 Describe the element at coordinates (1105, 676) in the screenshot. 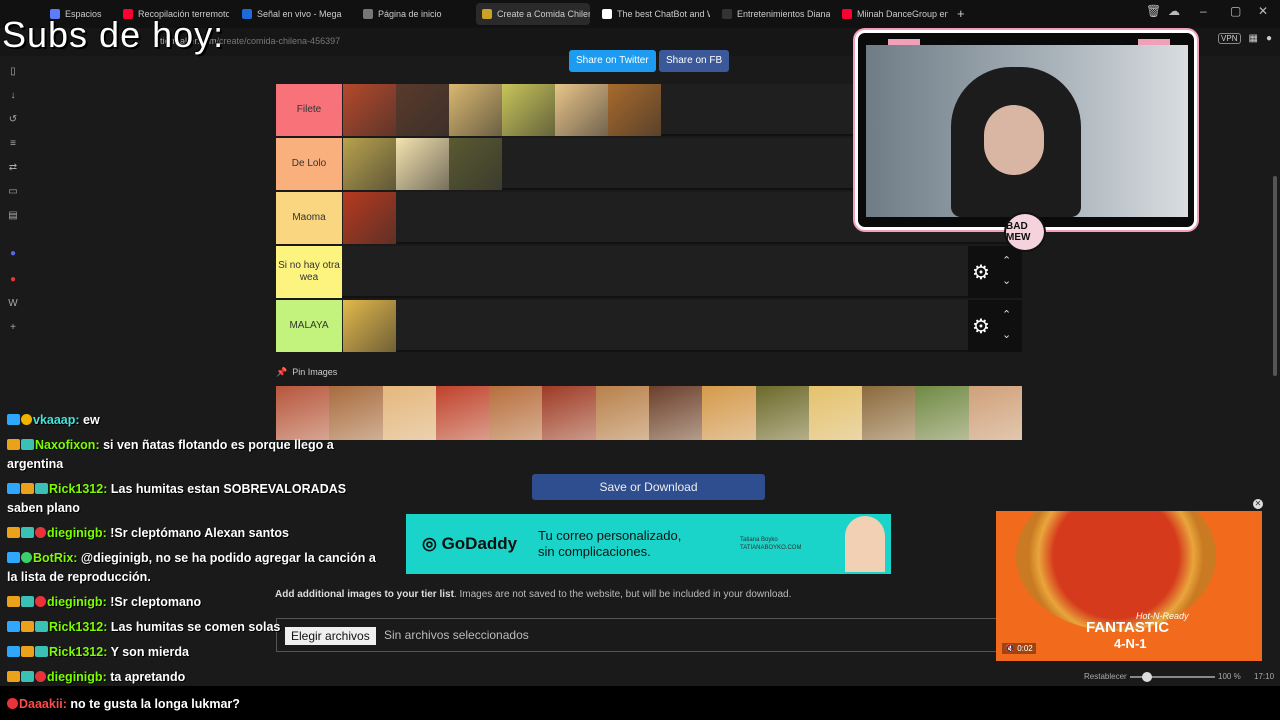

I see `reset-zoom-text: Restablecer` at that location.